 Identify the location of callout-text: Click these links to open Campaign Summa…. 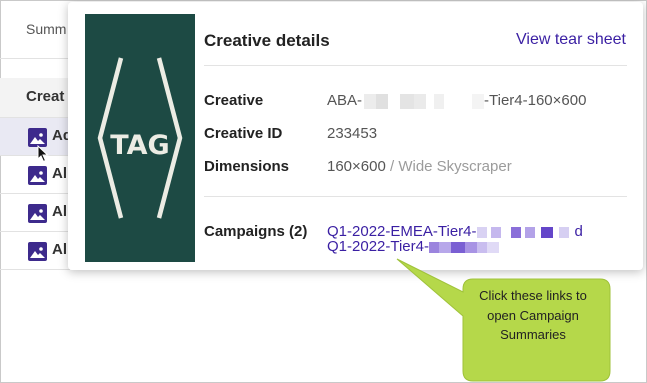
(533, 315).